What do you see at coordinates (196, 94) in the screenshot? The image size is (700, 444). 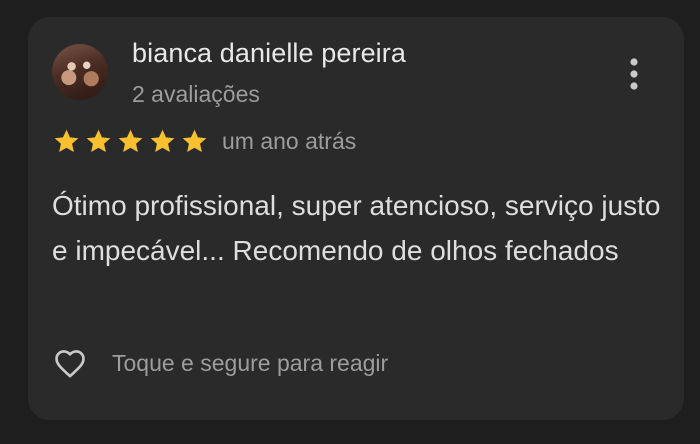 I see `author-review-count: 2 avaliações` at bounding box center [196, 94].